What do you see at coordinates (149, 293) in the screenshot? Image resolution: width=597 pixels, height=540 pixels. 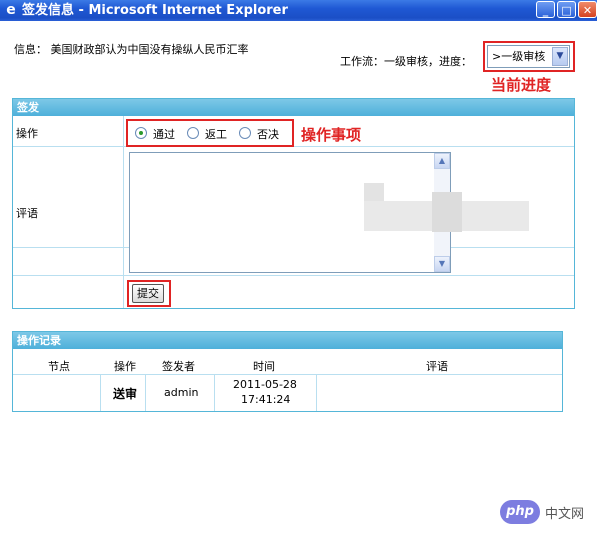 I see `submit-highlight-box` at bounding box center [149, 293].